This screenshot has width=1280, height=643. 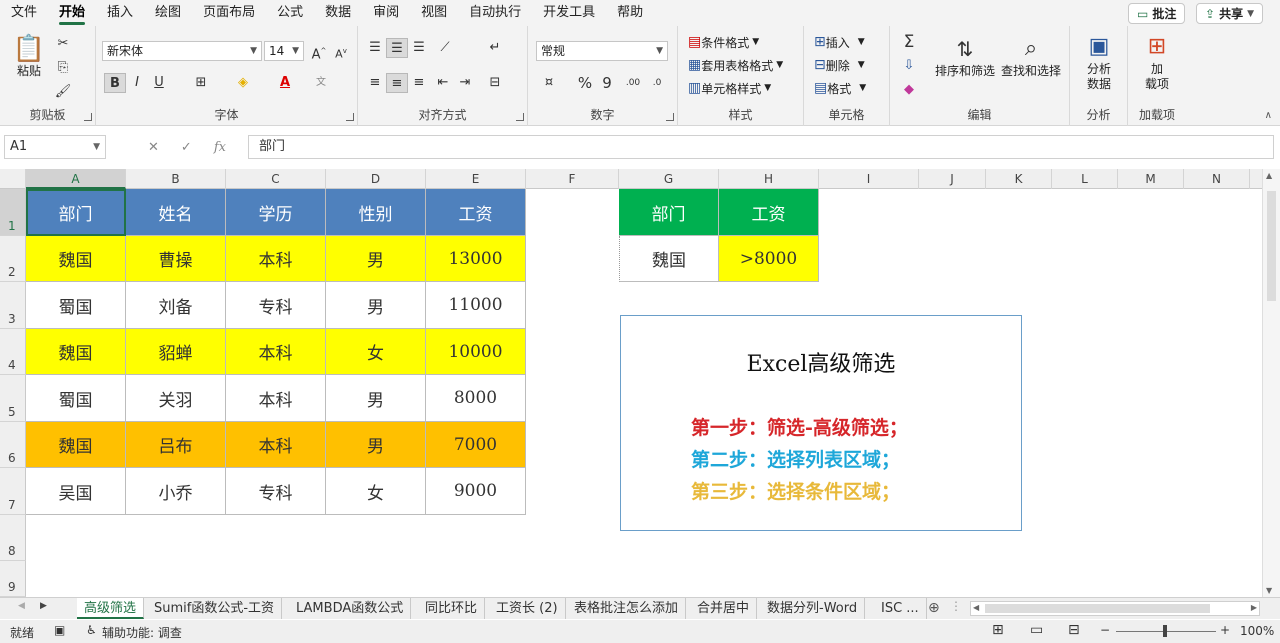 I want to click on table-header-cell: 部门, so click(x=76, y=212).